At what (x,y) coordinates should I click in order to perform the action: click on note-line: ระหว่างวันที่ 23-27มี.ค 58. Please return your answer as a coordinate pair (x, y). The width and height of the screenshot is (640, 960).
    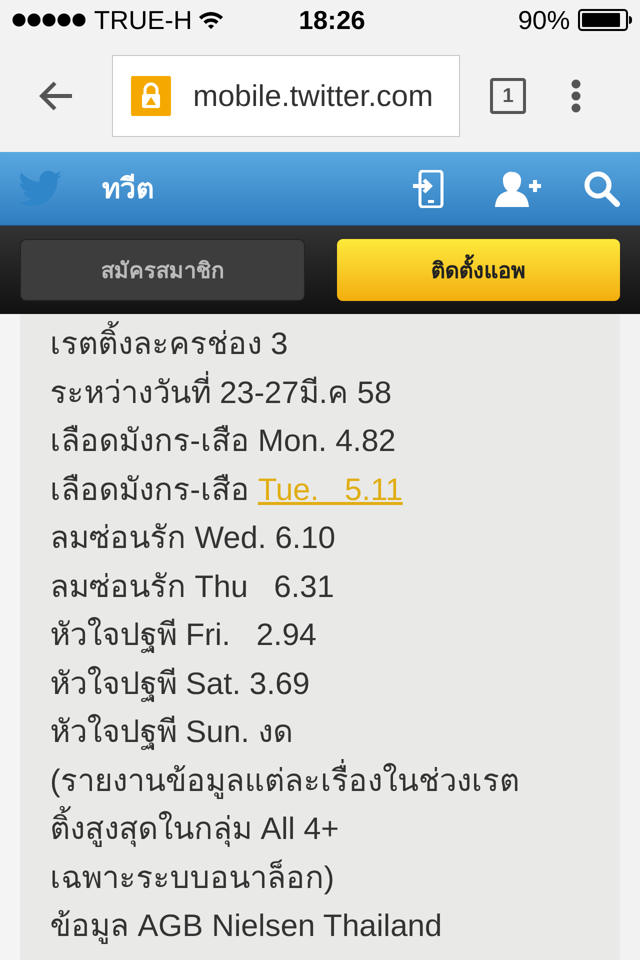
    Looking at the image, I should click on (221, 393).